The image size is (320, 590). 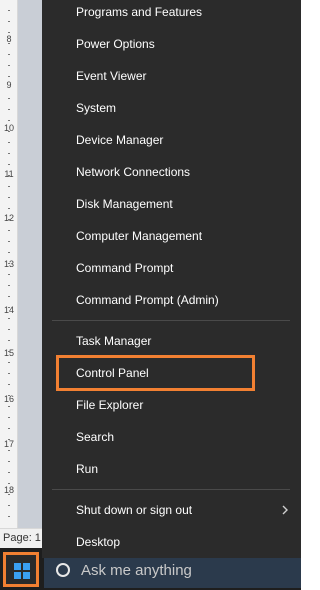 I want to click on ruler-number: 13, so click(x=8, y=264).